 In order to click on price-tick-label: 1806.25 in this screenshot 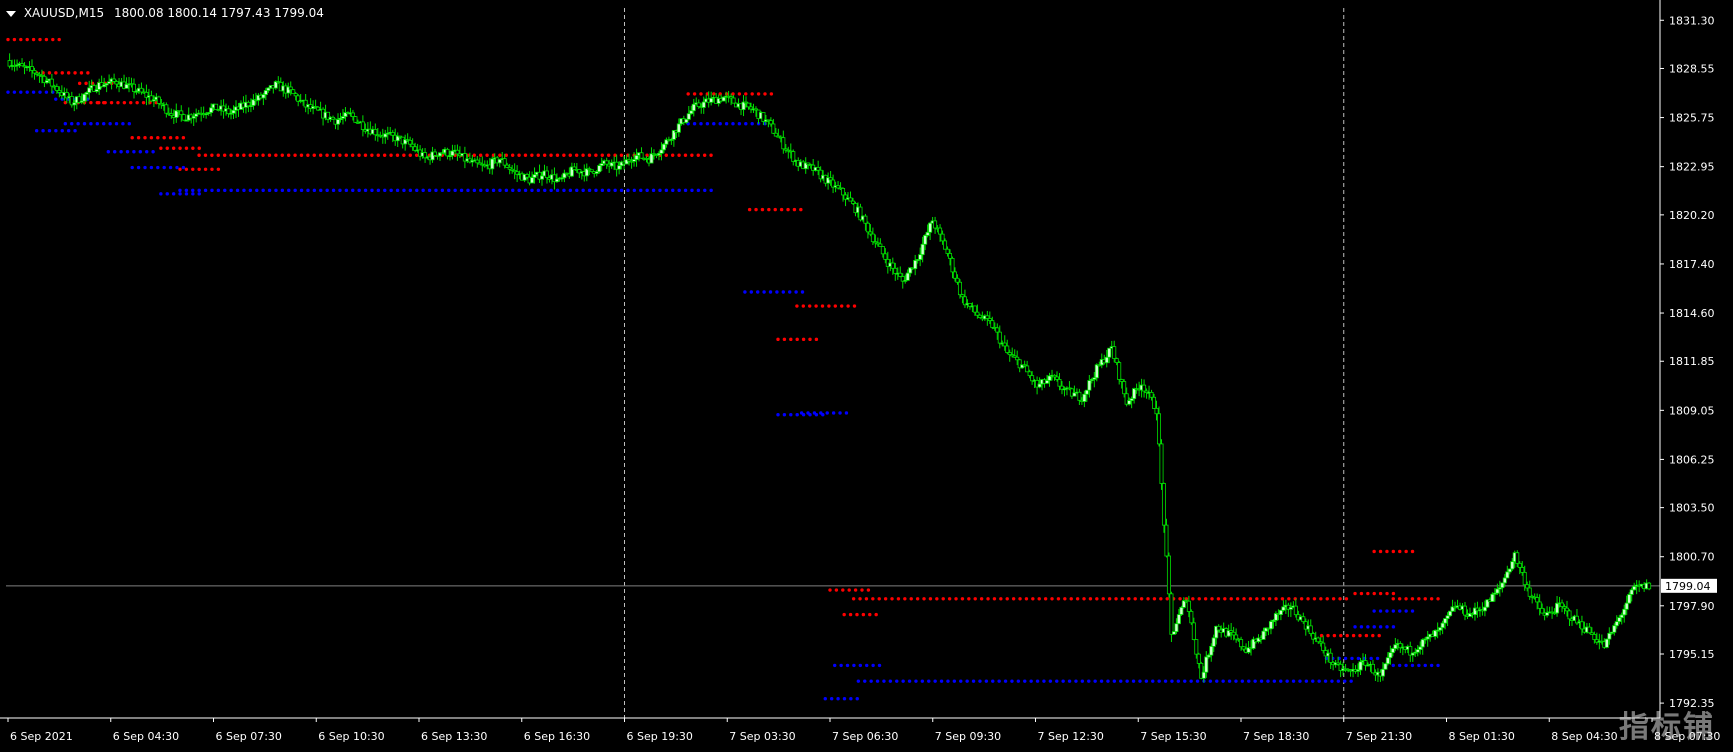, I will do `click(1692, 459)`.